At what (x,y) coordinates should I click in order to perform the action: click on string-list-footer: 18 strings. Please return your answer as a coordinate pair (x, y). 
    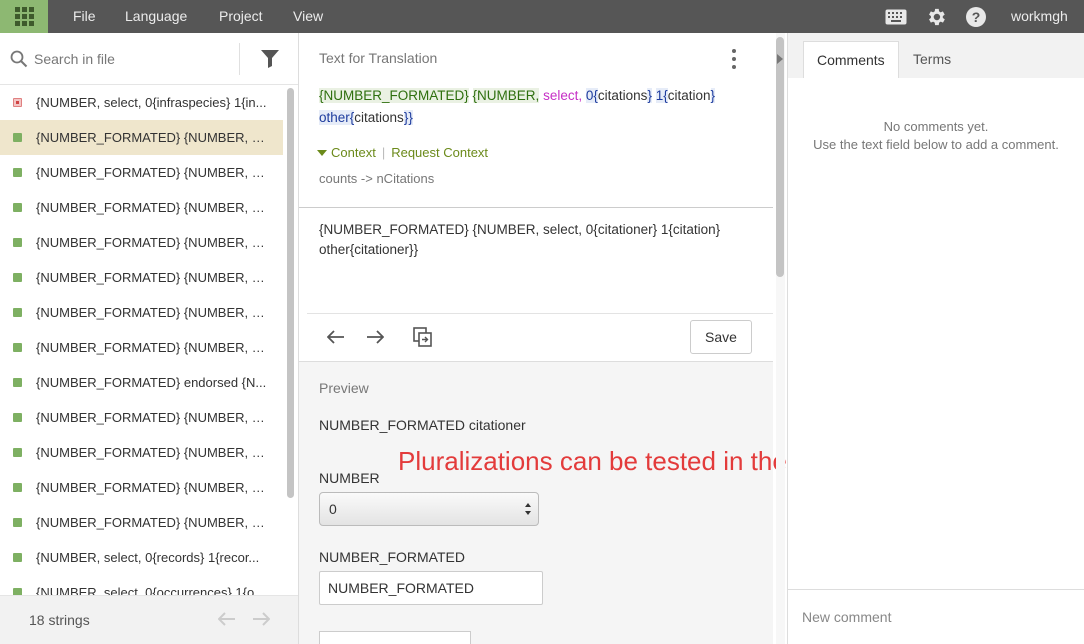
    Looking at the image, I should click on (149, 619).